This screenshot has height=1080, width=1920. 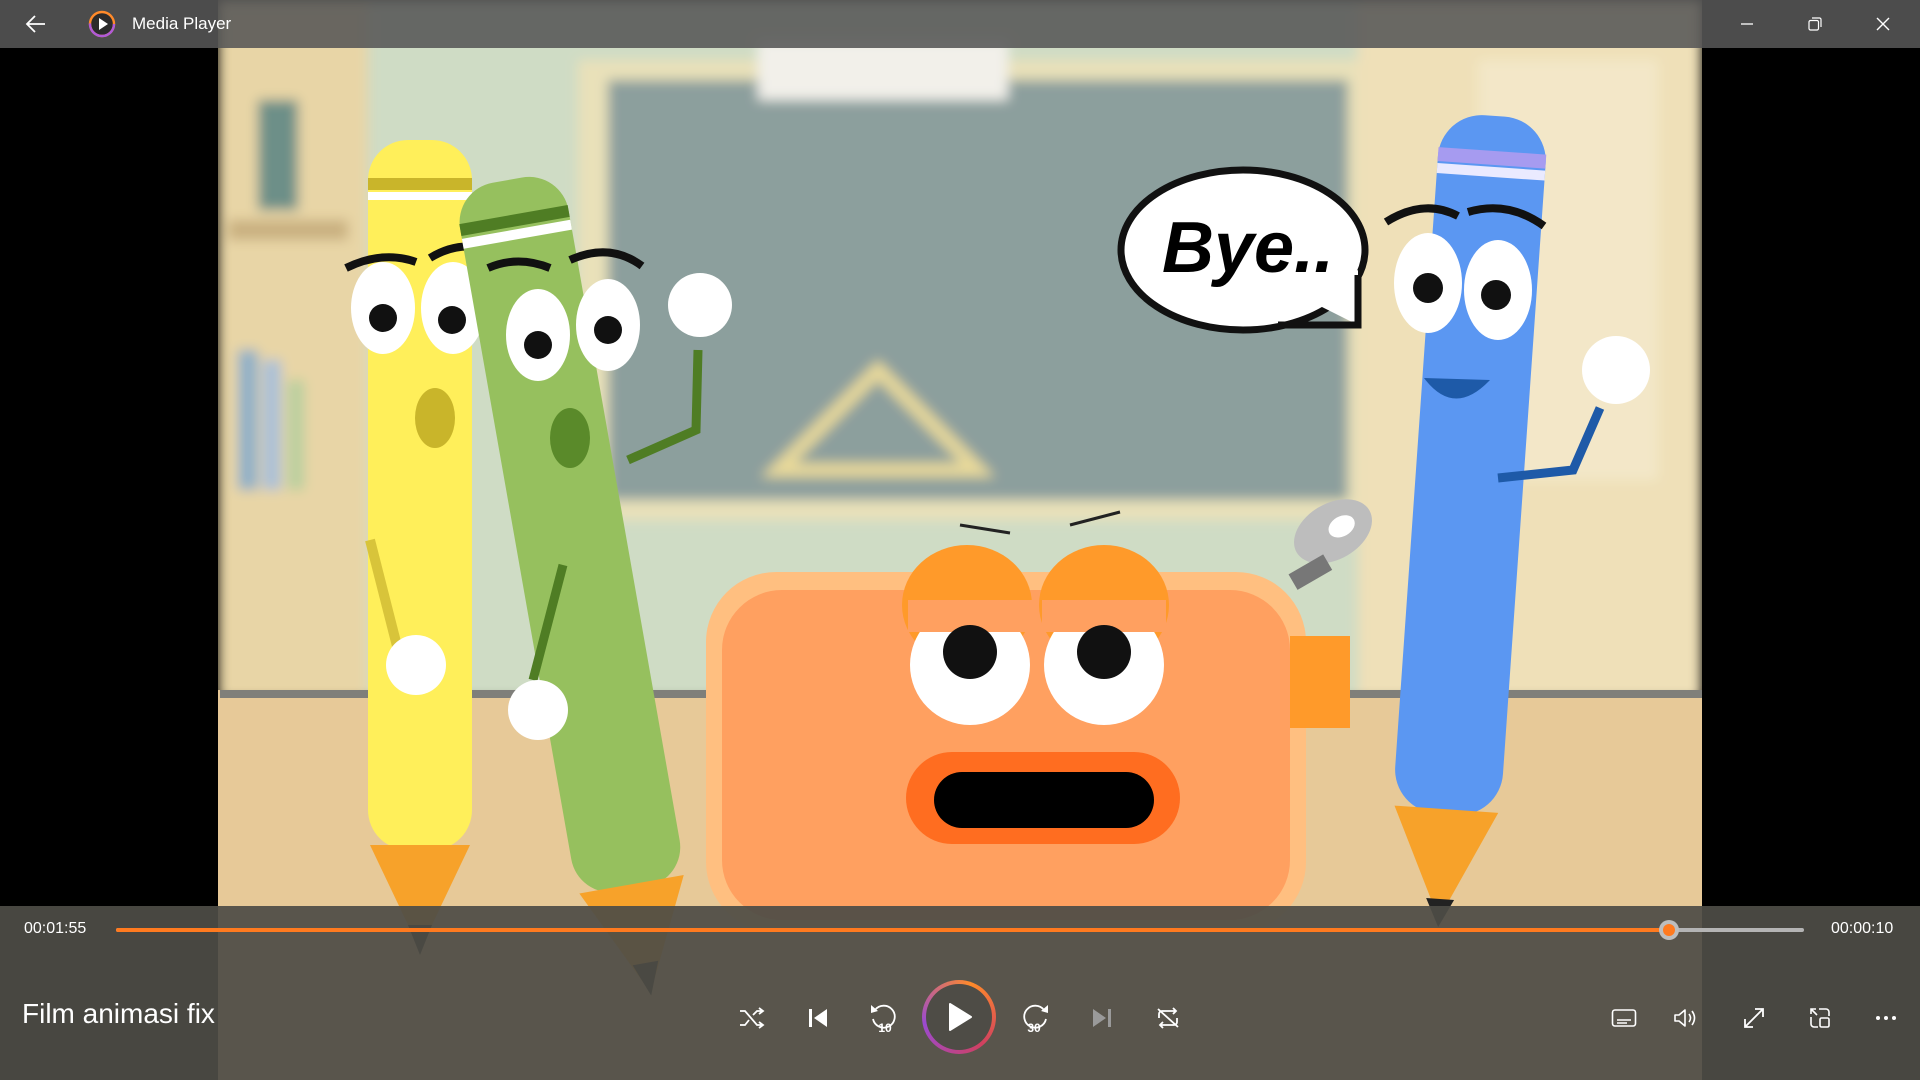 I want to click on skip-back-label: 10, so click(x=885, y=1027).